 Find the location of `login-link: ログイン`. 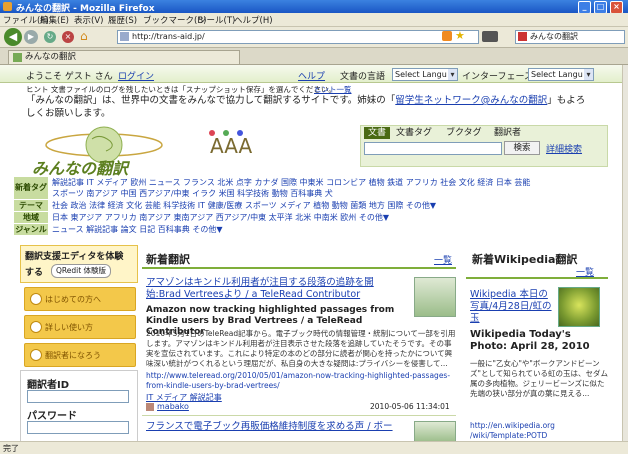

login-link: ログイン is located at coordinates (136, 75).